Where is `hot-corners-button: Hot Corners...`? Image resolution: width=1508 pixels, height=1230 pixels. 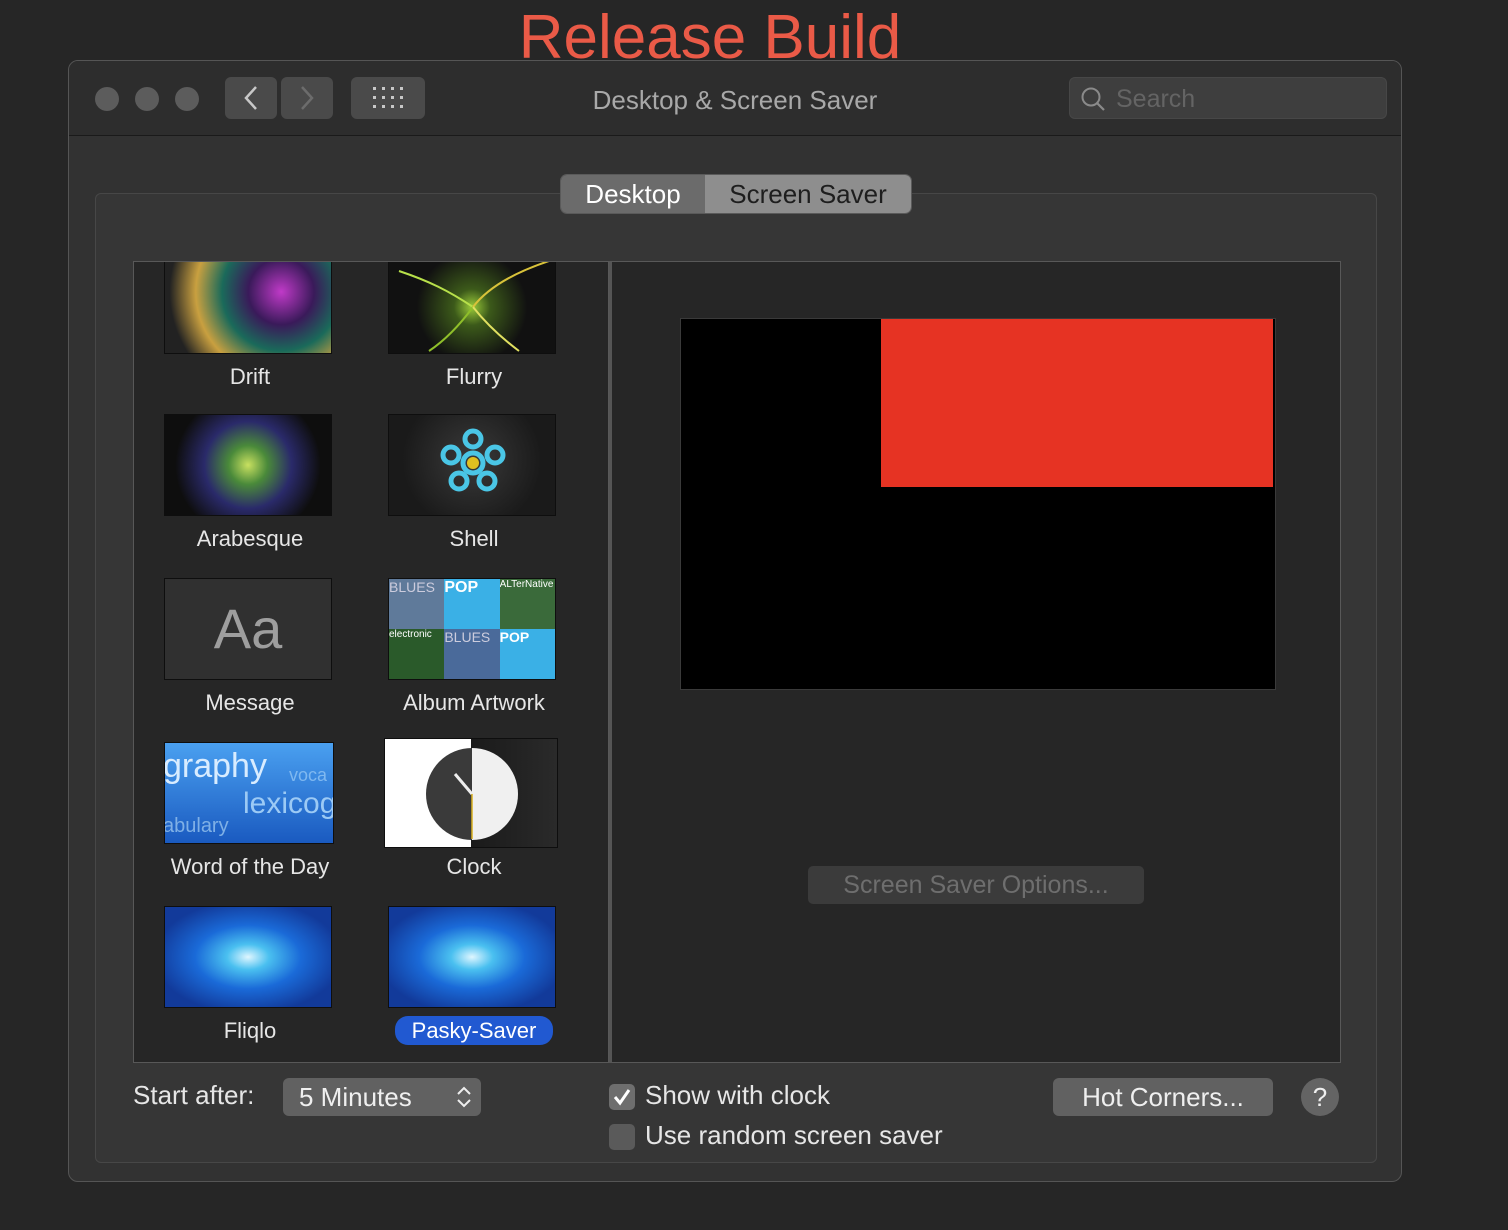
hot-corners-button: Hot Corners... is located at coordinates (1163, 1097).